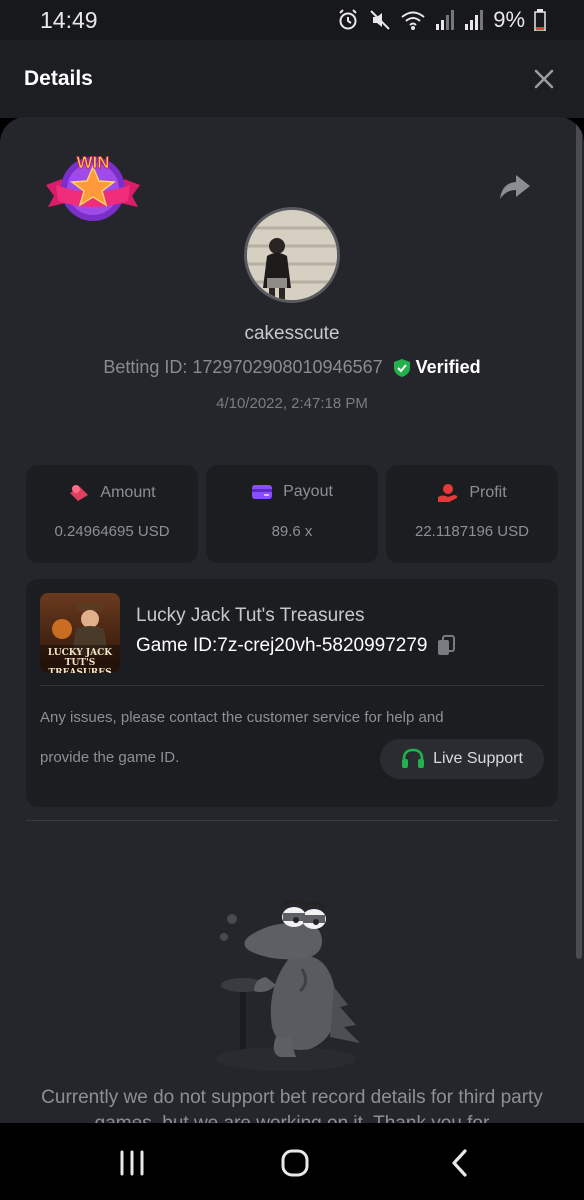 The width and height of the screenshot is (584, 1200). I want to click on live-support-button: Live Support, so click(462, 759).